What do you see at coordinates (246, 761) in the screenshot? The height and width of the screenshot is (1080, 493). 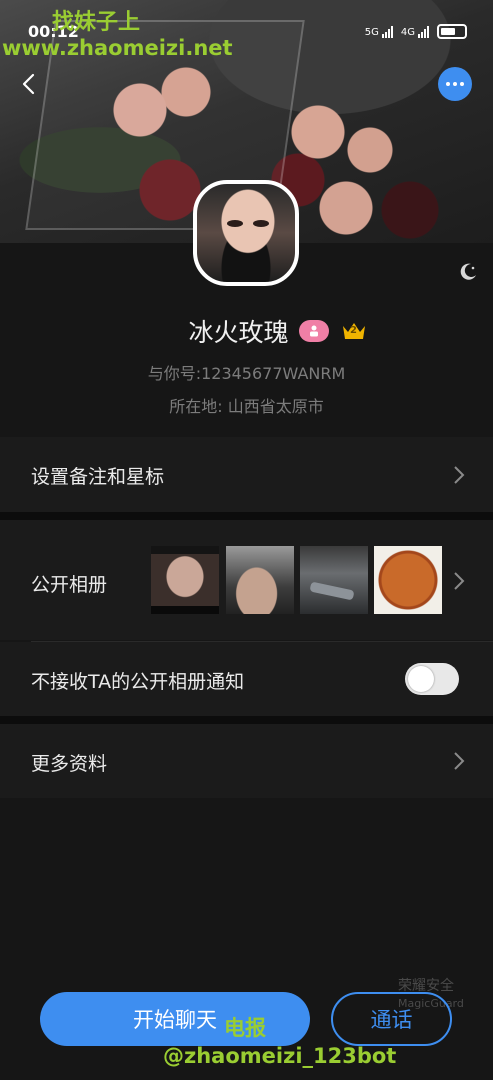 I see `more-info-row: 更多资料` at bounding box center [246, 761].